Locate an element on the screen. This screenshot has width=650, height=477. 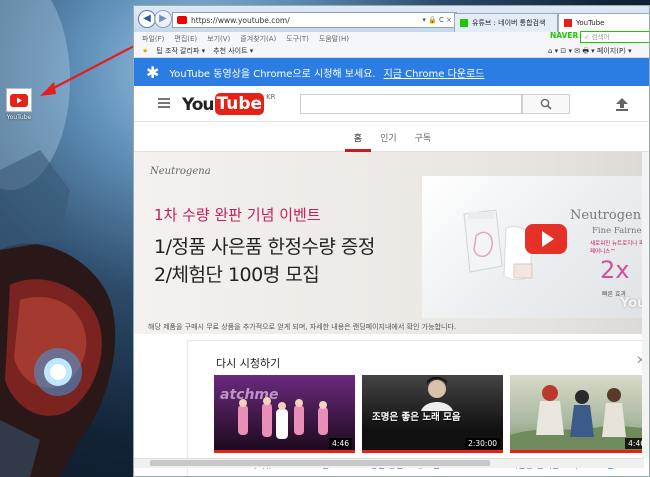
command-bar-tools: ⌂ ▾ ⊡ ▾ ✉ 🖶 ▾ 페이지(P) ▾ is located at coordinates (590, 52).